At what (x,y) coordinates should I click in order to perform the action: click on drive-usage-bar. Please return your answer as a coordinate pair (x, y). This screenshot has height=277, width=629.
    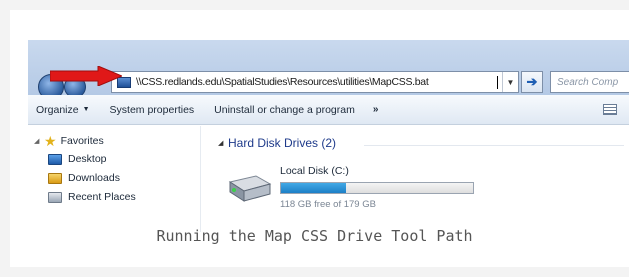
    Looking at the image, I should click on (377, 188).